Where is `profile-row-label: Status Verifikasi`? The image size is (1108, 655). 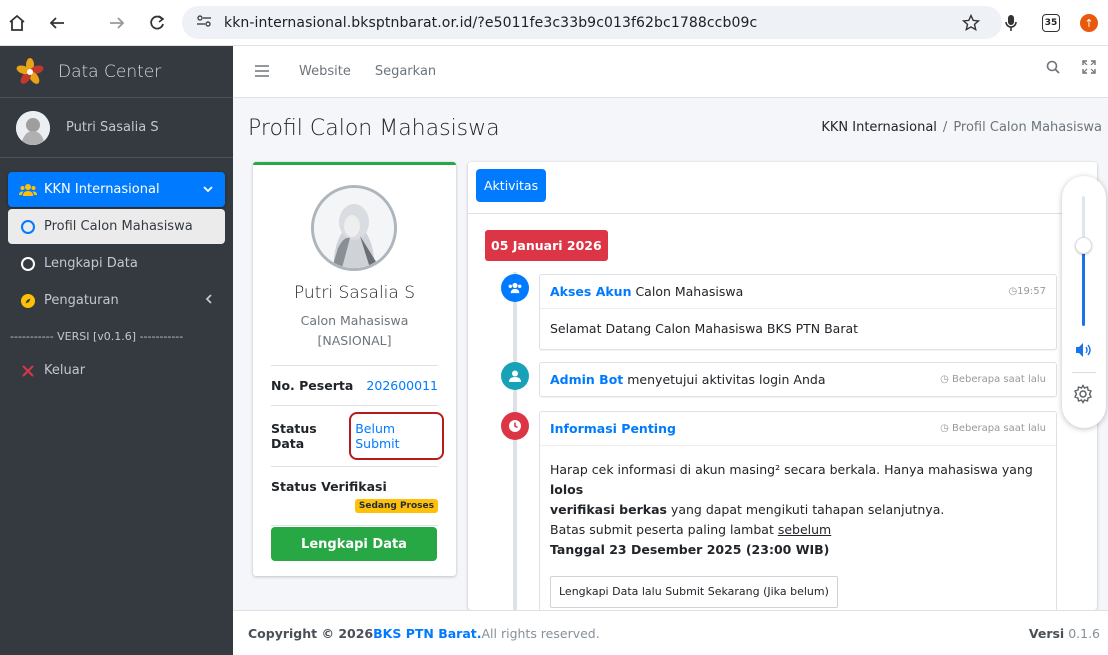
profile-row-label: Status Verifikasi is located at coordinates (329, 486).